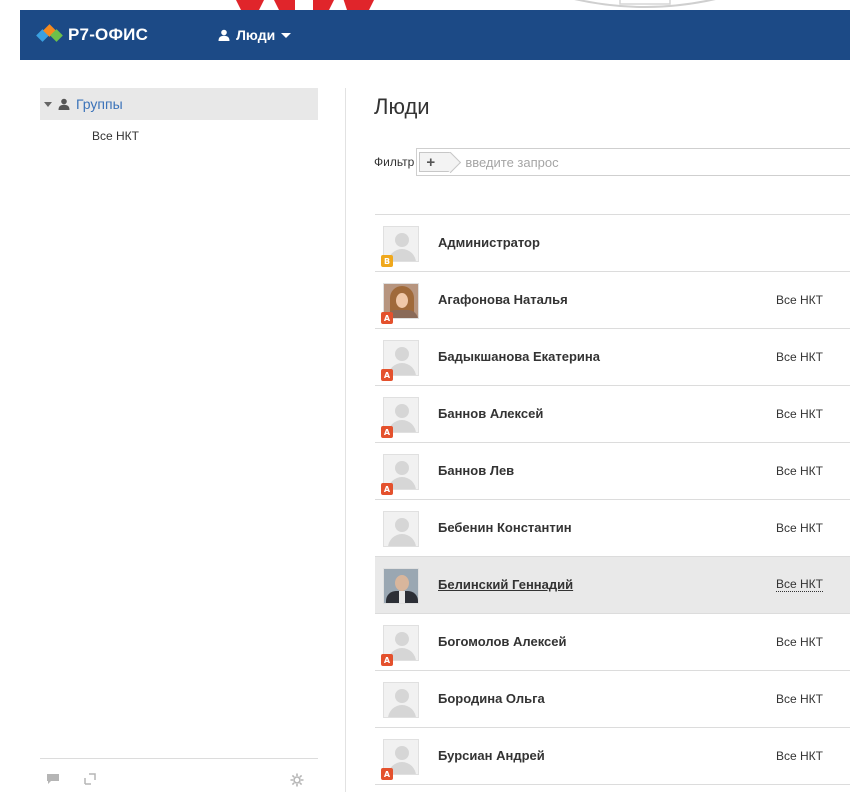 This screenshot has height=792, width=850. Describe the element at coordinates (505, 584) in the screenshot. I see `person-name: Белинский Геннадий` at that location.